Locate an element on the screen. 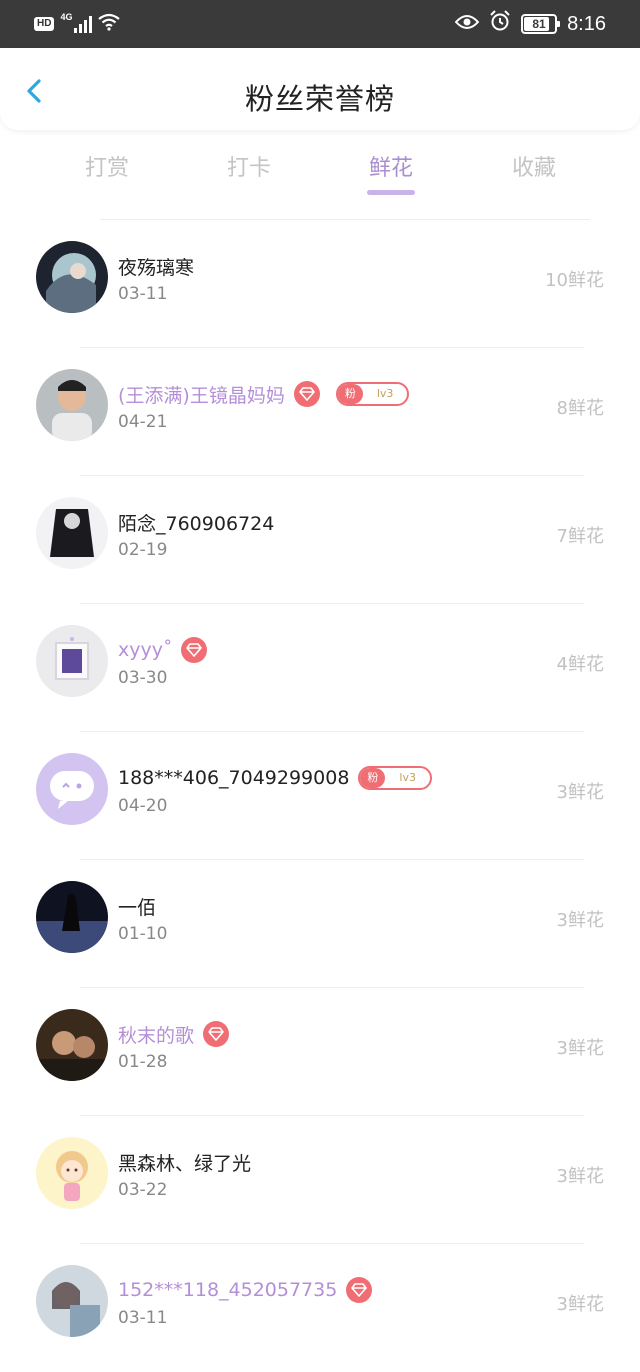  fan-name: 秋末的歌 is located at coordinates (156, 1035).